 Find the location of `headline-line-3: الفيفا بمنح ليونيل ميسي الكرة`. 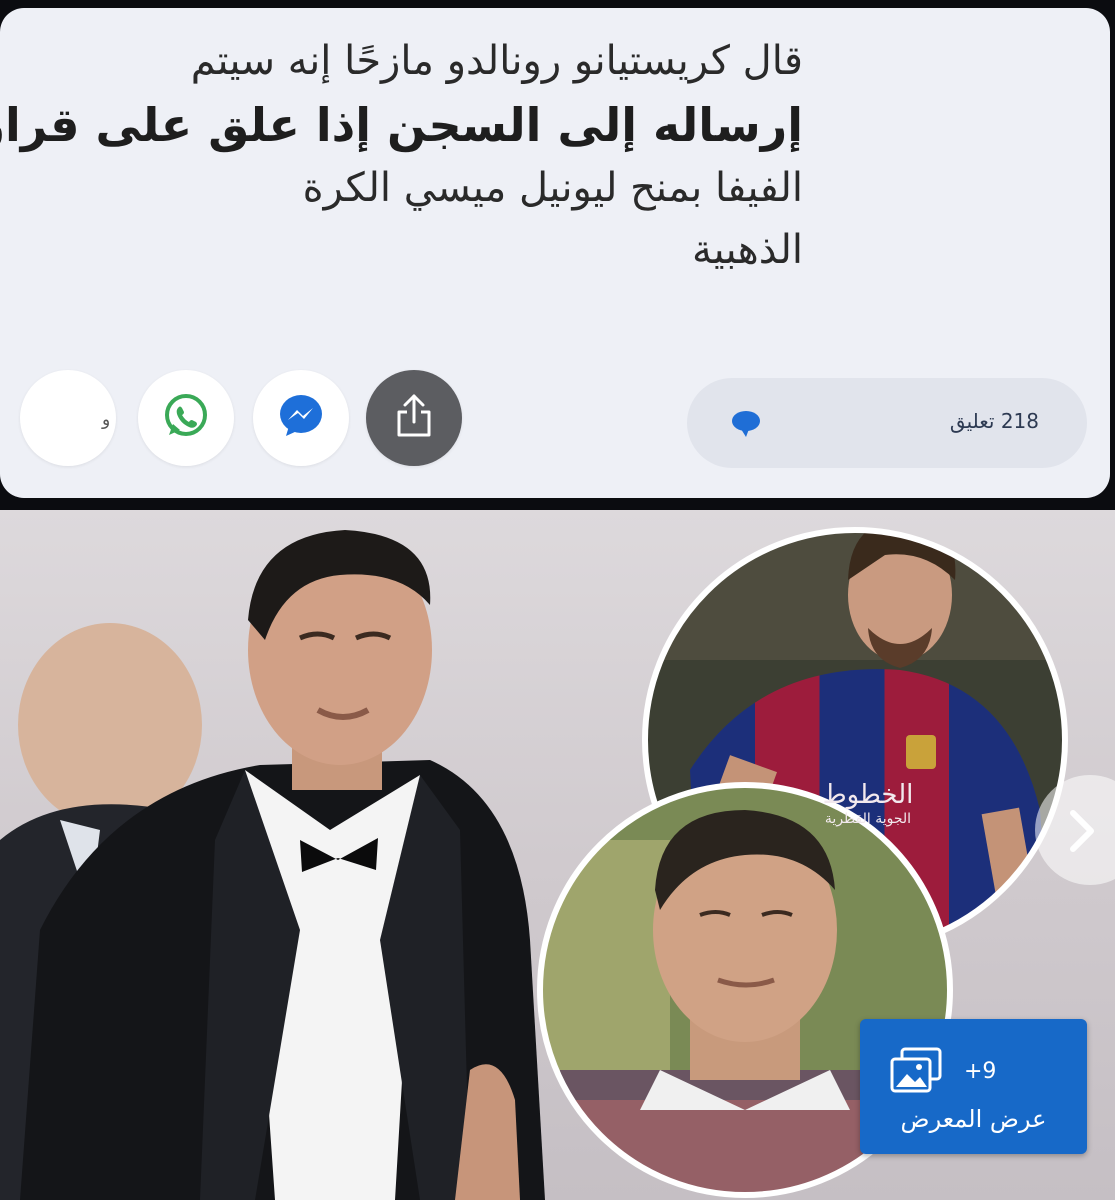

headline-line-3: الفيفا بمنح ليونيل ميسي الكرة is located at coordinates (552, 188).